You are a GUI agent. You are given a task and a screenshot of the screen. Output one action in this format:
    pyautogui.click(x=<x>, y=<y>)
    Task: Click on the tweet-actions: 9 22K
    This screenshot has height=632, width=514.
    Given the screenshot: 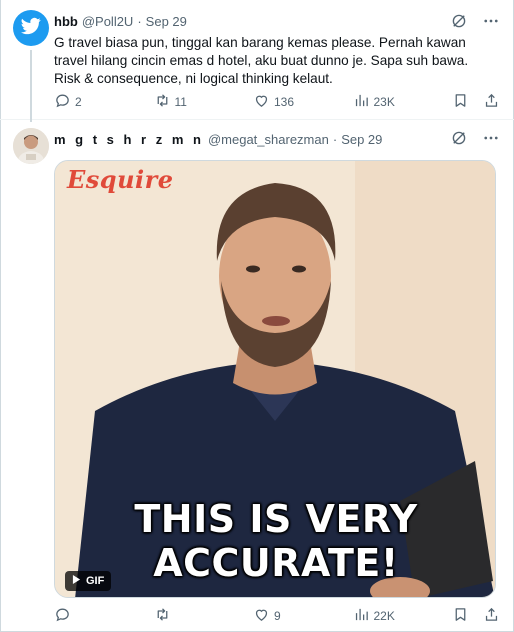 What is the action you would take?
    pyautogui.click(x=277, y=616)
    